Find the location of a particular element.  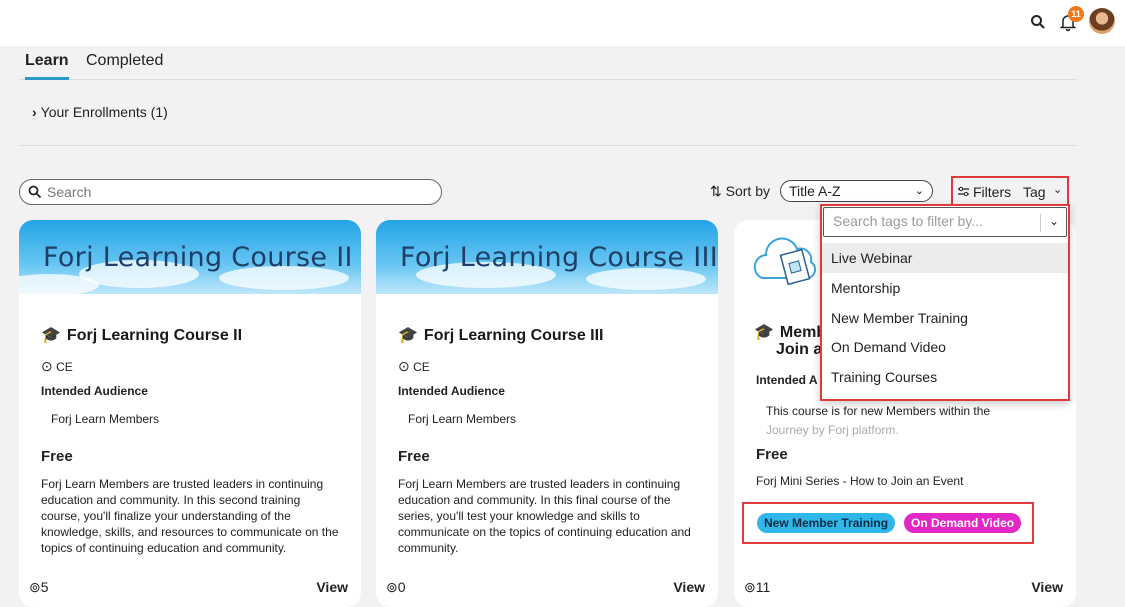

course-search is located at coordinates (230, 192).